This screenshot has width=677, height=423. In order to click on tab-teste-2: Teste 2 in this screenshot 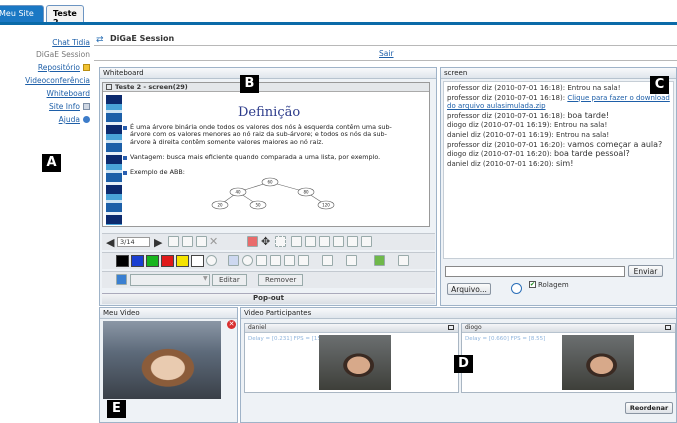, I will do `click(65, 16)`.